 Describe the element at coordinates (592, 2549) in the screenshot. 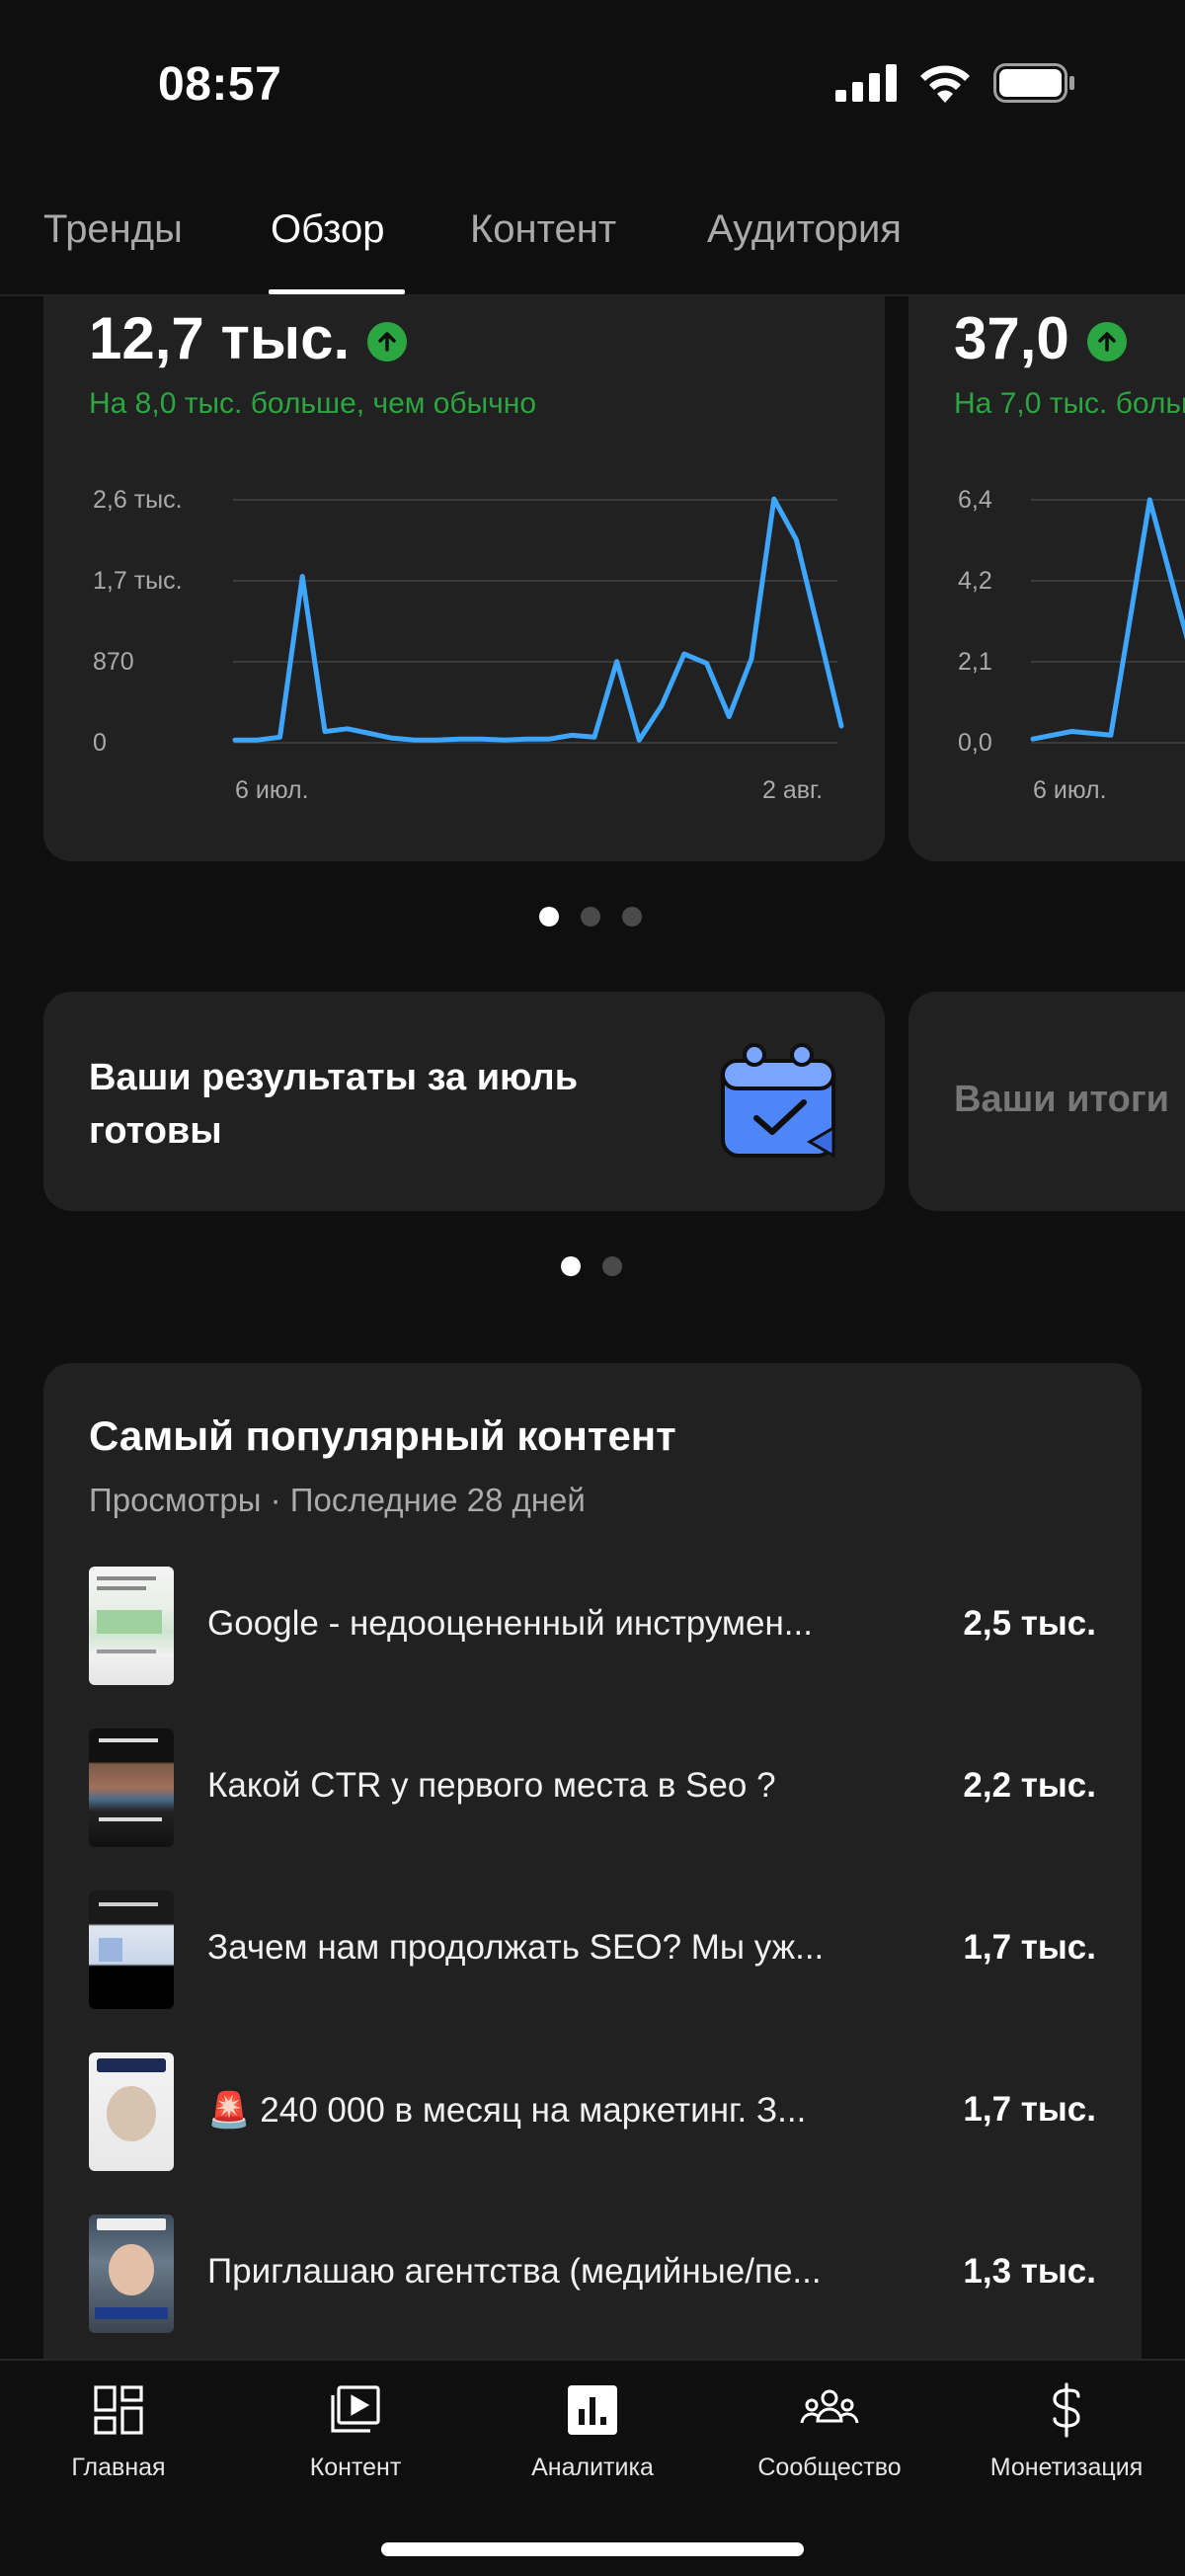

I see `home-indicator` at that location.